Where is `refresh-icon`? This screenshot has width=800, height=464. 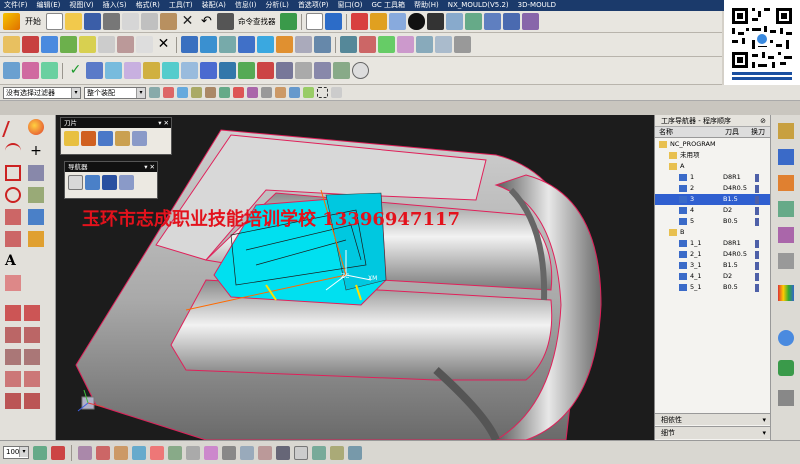 refresh-icon is located at coordinates (288, 21).